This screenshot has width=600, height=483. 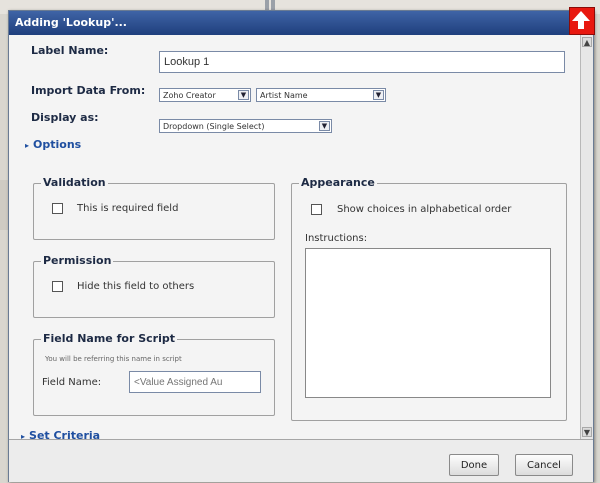 What do you see at coordinates (587, 432) in the screenshot?
I see `scroll-down-icon: ▼` at bounding box center [587, 432].